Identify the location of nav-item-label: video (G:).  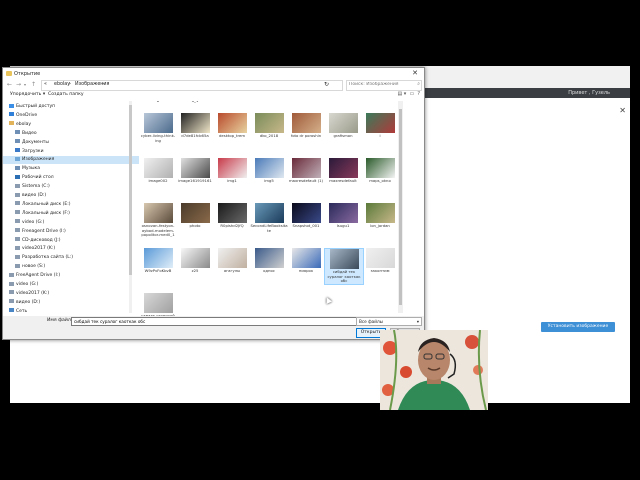
(33, 222).